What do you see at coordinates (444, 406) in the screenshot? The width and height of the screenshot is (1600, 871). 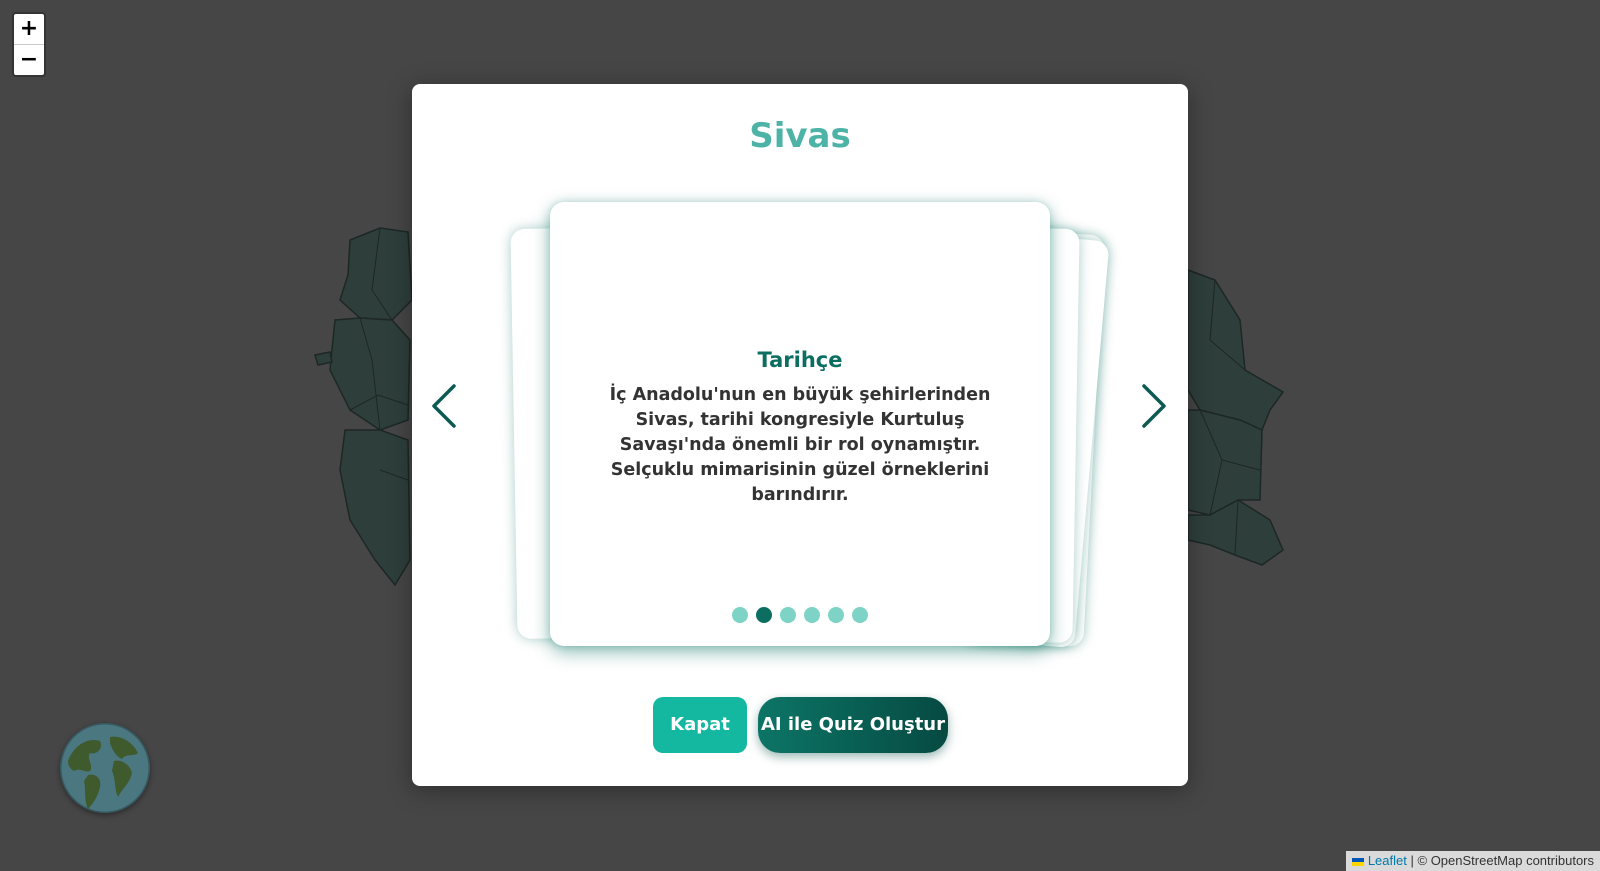 I see `chevron-left-icon` at bounding box center [444, 406].